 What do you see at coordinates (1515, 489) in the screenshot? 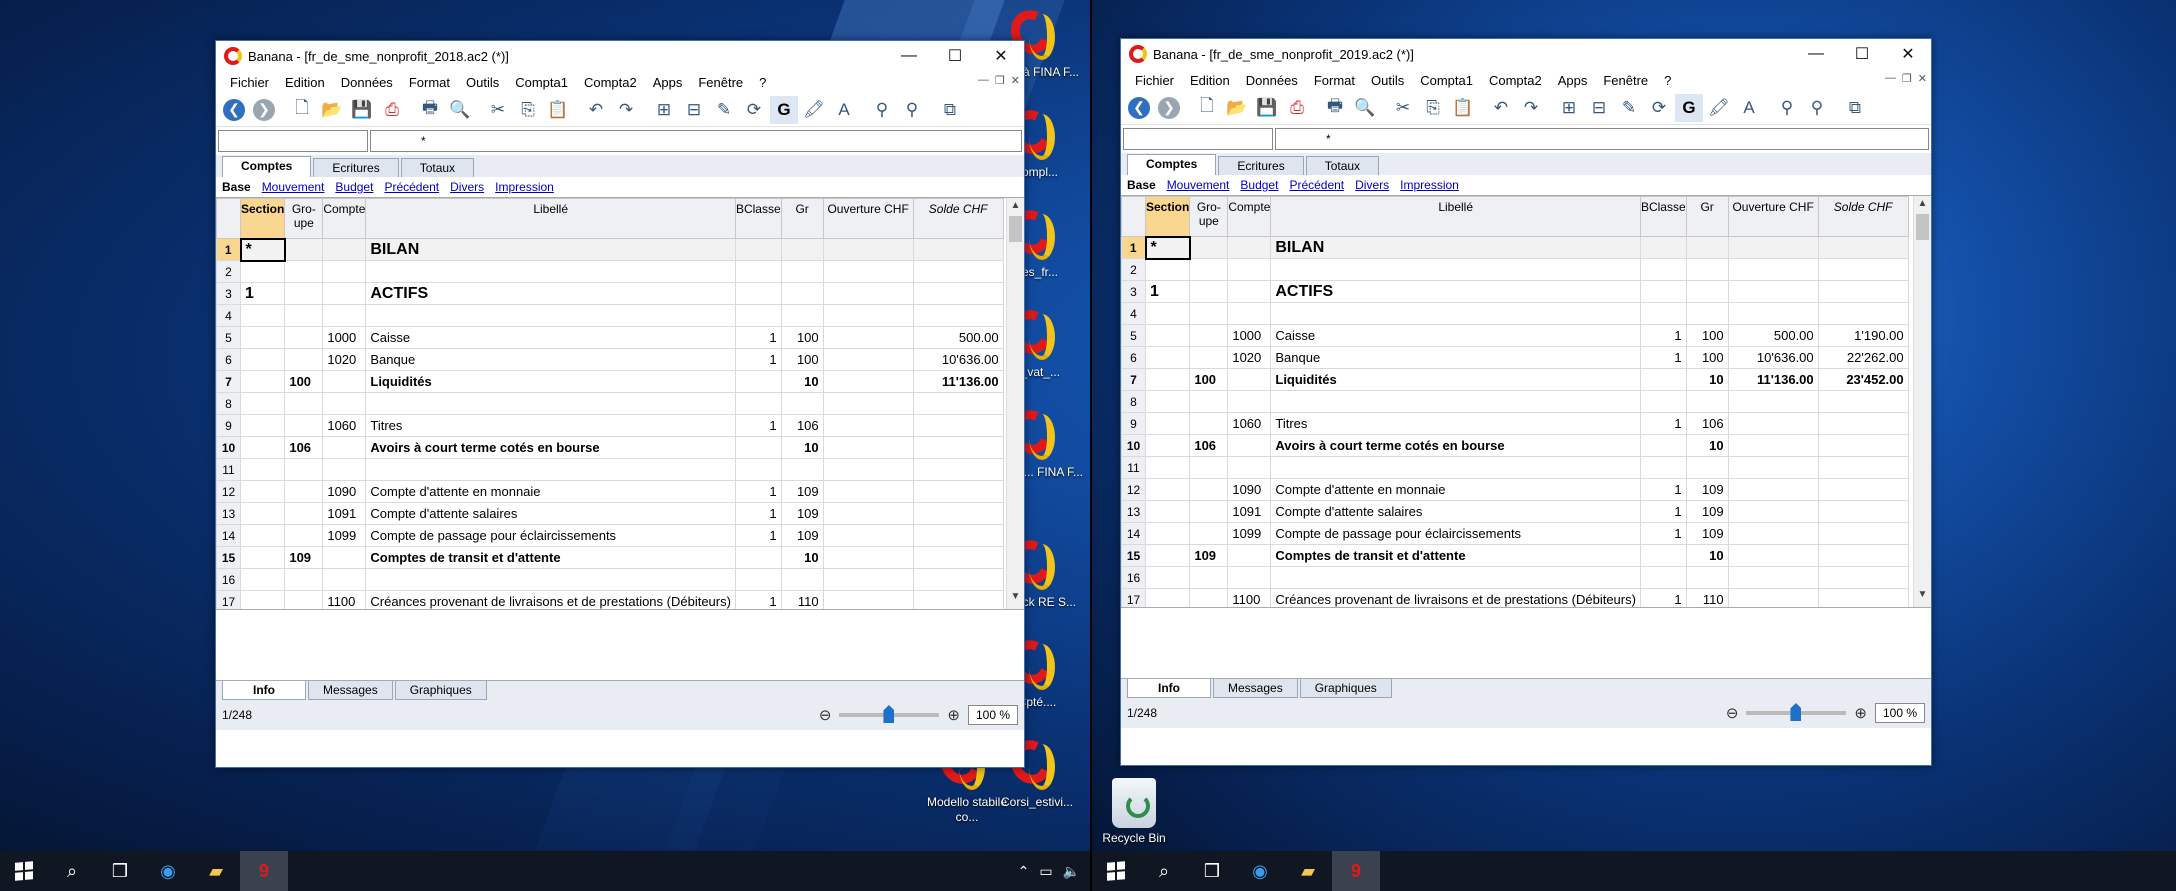
I see `table-row: 12 1090 Compte d'attente en monnaie 1 109` at bounding box center [1515, 489].